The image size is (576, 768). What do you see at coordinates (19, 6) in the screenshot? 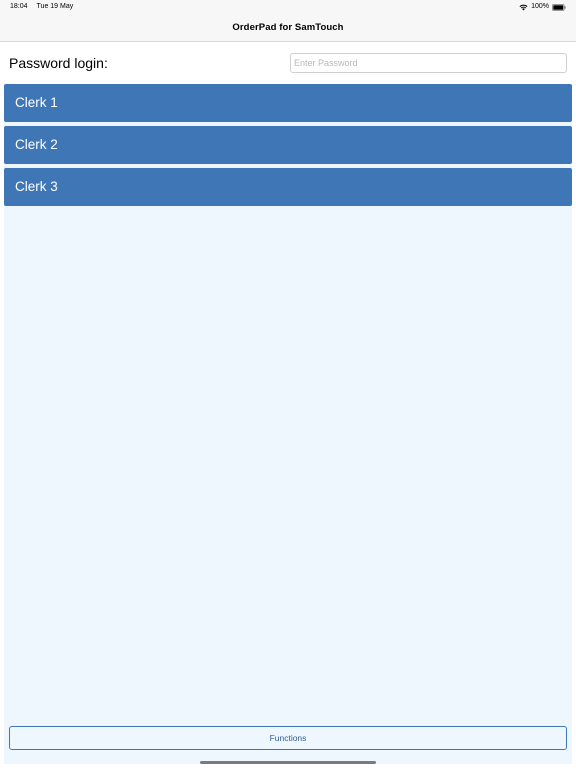
I see `status-time: 18:04` at bounding box center [19, 6].